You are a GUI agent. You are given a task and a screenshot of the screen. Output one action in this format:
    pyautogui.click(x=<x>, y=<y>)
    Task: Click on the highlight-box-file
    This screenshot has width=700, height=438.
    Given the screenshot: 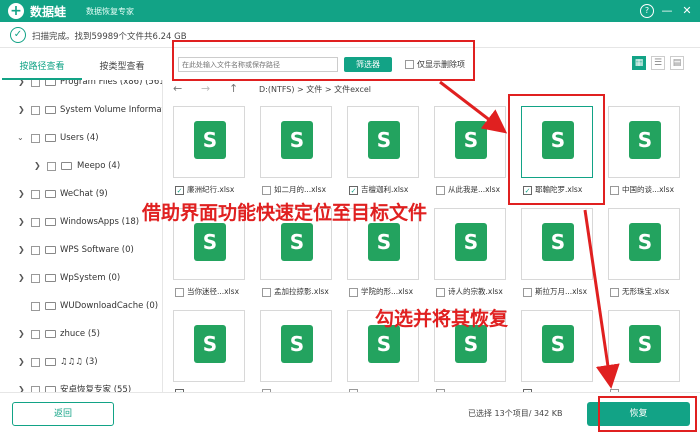 What is the action you would take?
    pyautogui.click(x=556, y=149)
    